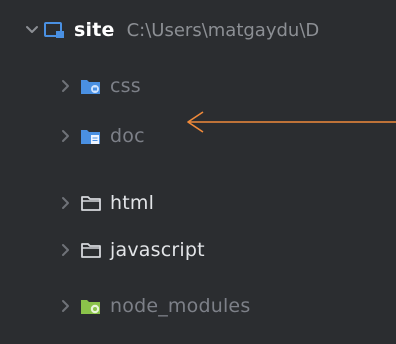  Describe the element at coordinates (223, 30) in the screenshot. I see `root-folder-path: C:\Users\matgaydu\D` at that location.